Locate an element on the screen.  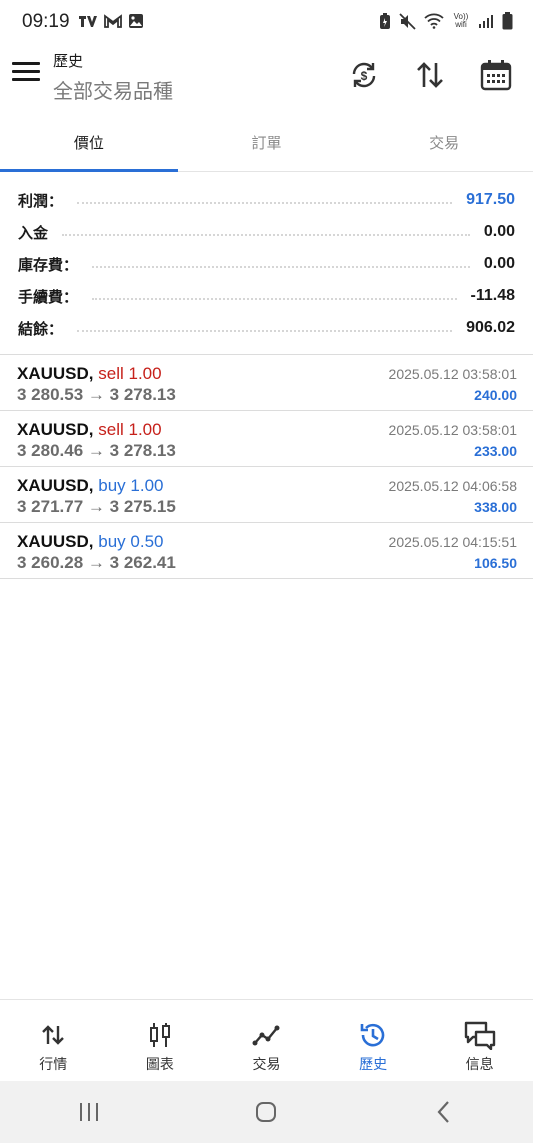
summary-row-swap: 庫存費： 0.00 is located at coordinates (266, 264).